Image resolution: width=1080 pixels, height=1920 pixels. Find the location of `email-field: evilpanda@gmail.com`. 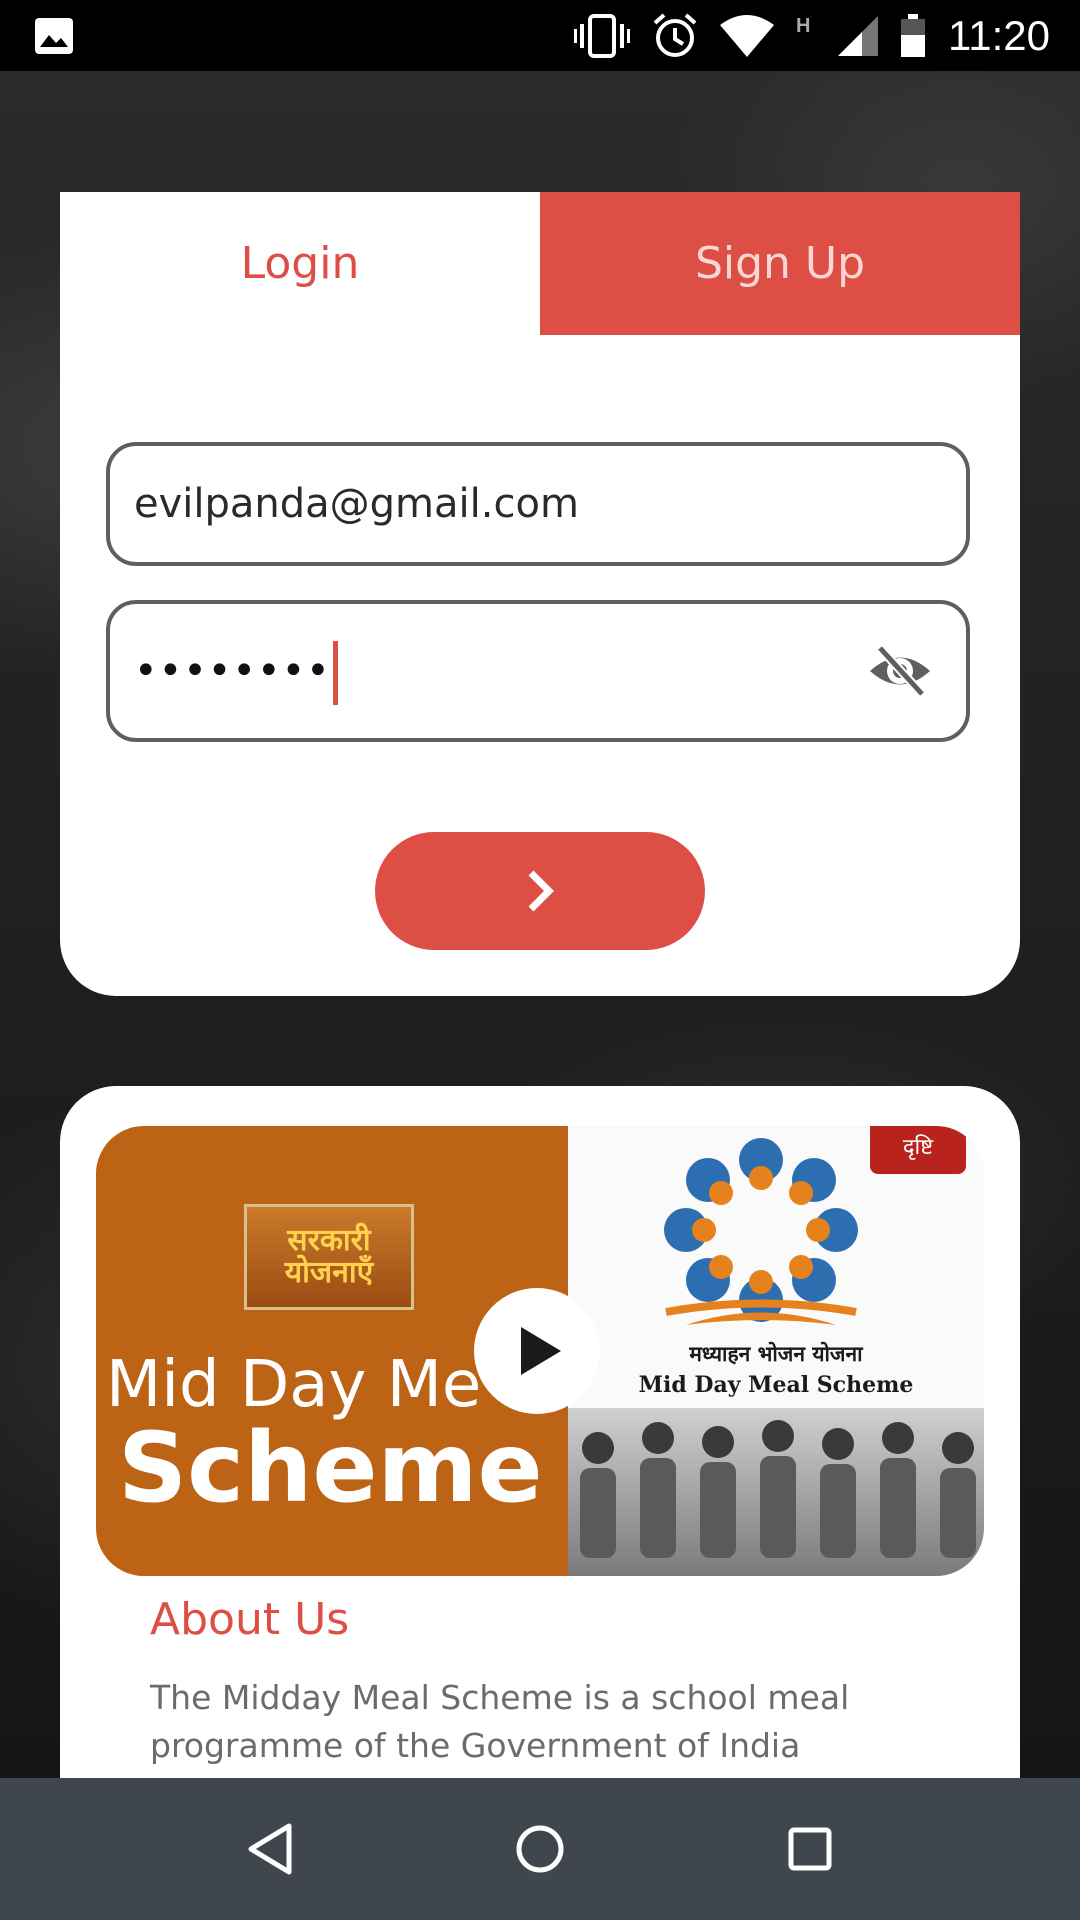

email-field: evilpanda@gmail.com is located at coordinates (538, 504).